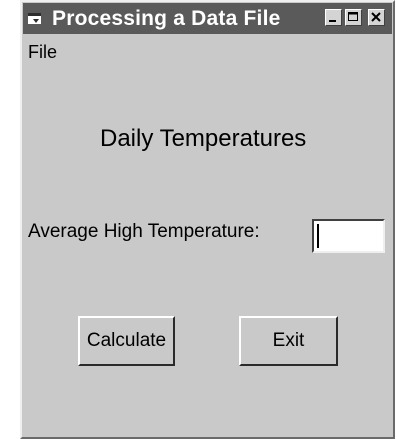  What do you see at coordinates (203, 138) in the screenshot?
I see `form-heading: Daily Temperatures` at bounding box center [203, 138].